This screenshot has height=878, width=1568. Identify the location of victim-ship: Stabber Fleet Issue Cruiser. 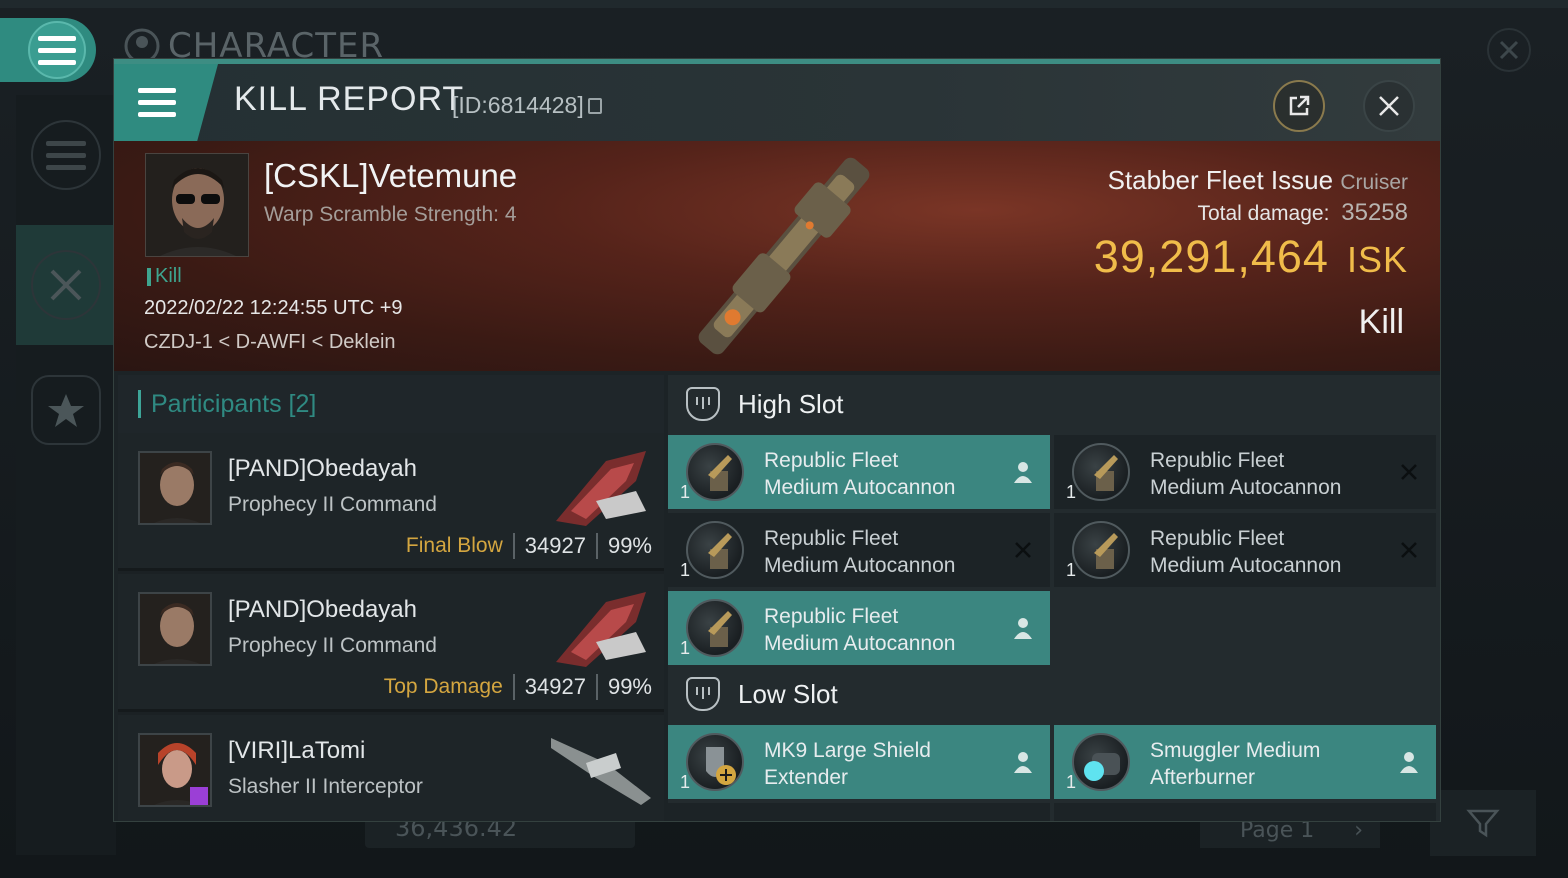
(1258, 180).